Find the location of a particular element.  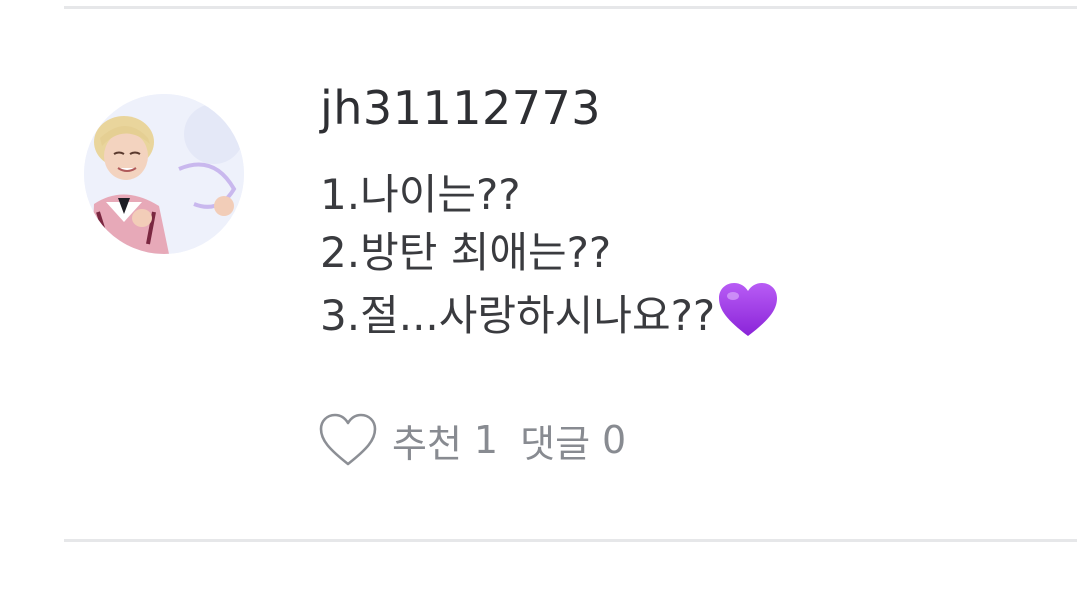

comment-actions: 추천 1 댓글 0 is located at coordinates (483, 440).